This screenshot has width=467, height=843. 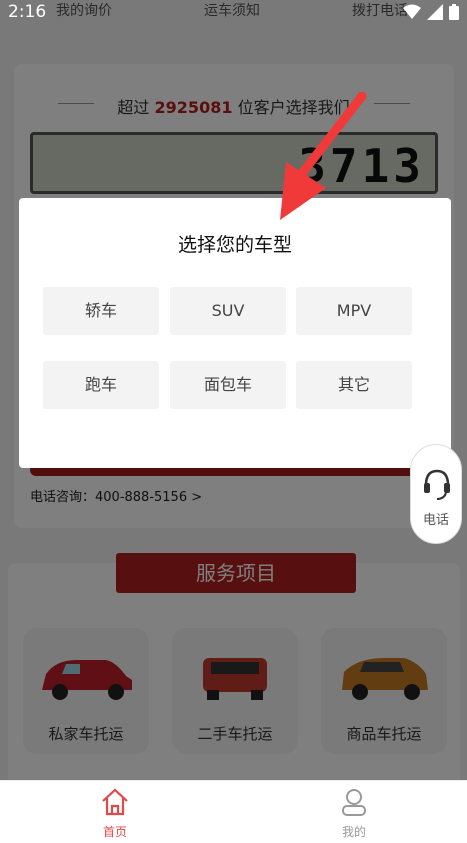 What do you see at coordinates (454, 12) in the screenshot?
I see `battery-icon` at bounding box center [454, 12].